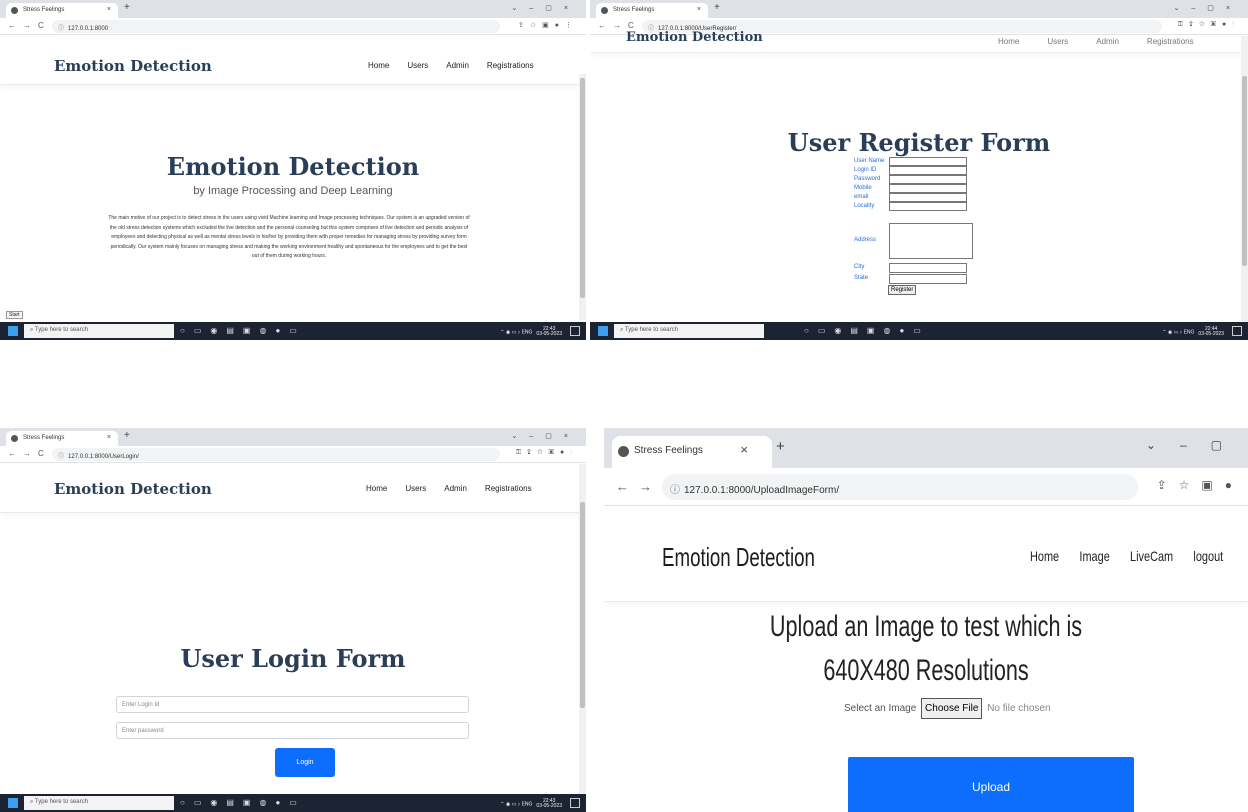 The height and width of the screenshot is (812, 1248). What do you see at coordinates (931, 241) in the screenshot?
I see `address-textarea` at bounding box center [931, 241].